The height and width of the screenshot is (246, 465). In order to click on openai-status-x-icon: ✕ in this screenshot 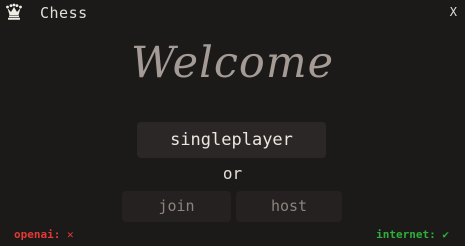, I will do `click(70, 234)`.